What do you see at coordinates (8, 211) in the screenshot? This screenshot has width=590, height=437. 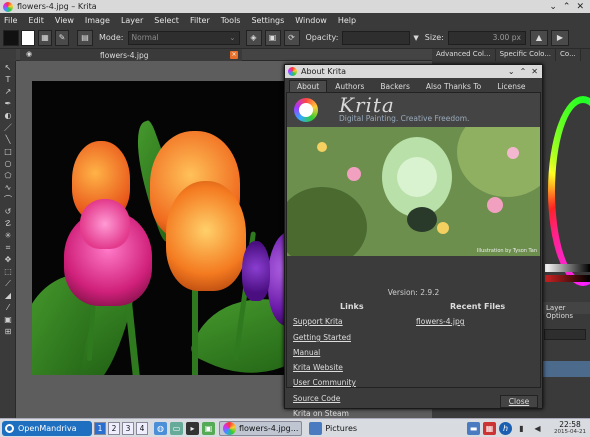 I see `freehand-path-icon: ↺` at bounding box center [8, 211].